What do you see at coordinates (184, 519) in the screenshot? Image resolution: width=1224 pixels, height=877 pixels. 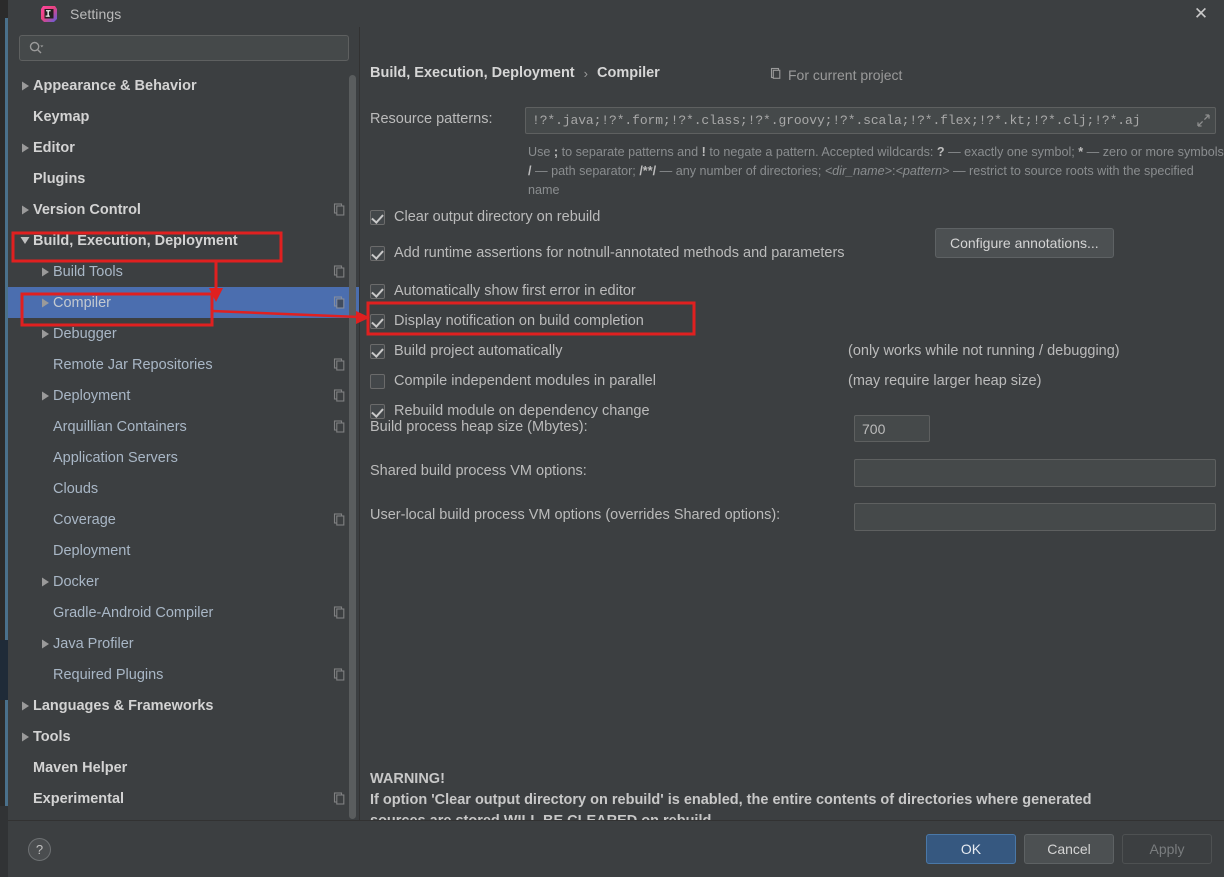 I see `sidebar-item-coverage: Coverage` at bounding box center [184, 519].